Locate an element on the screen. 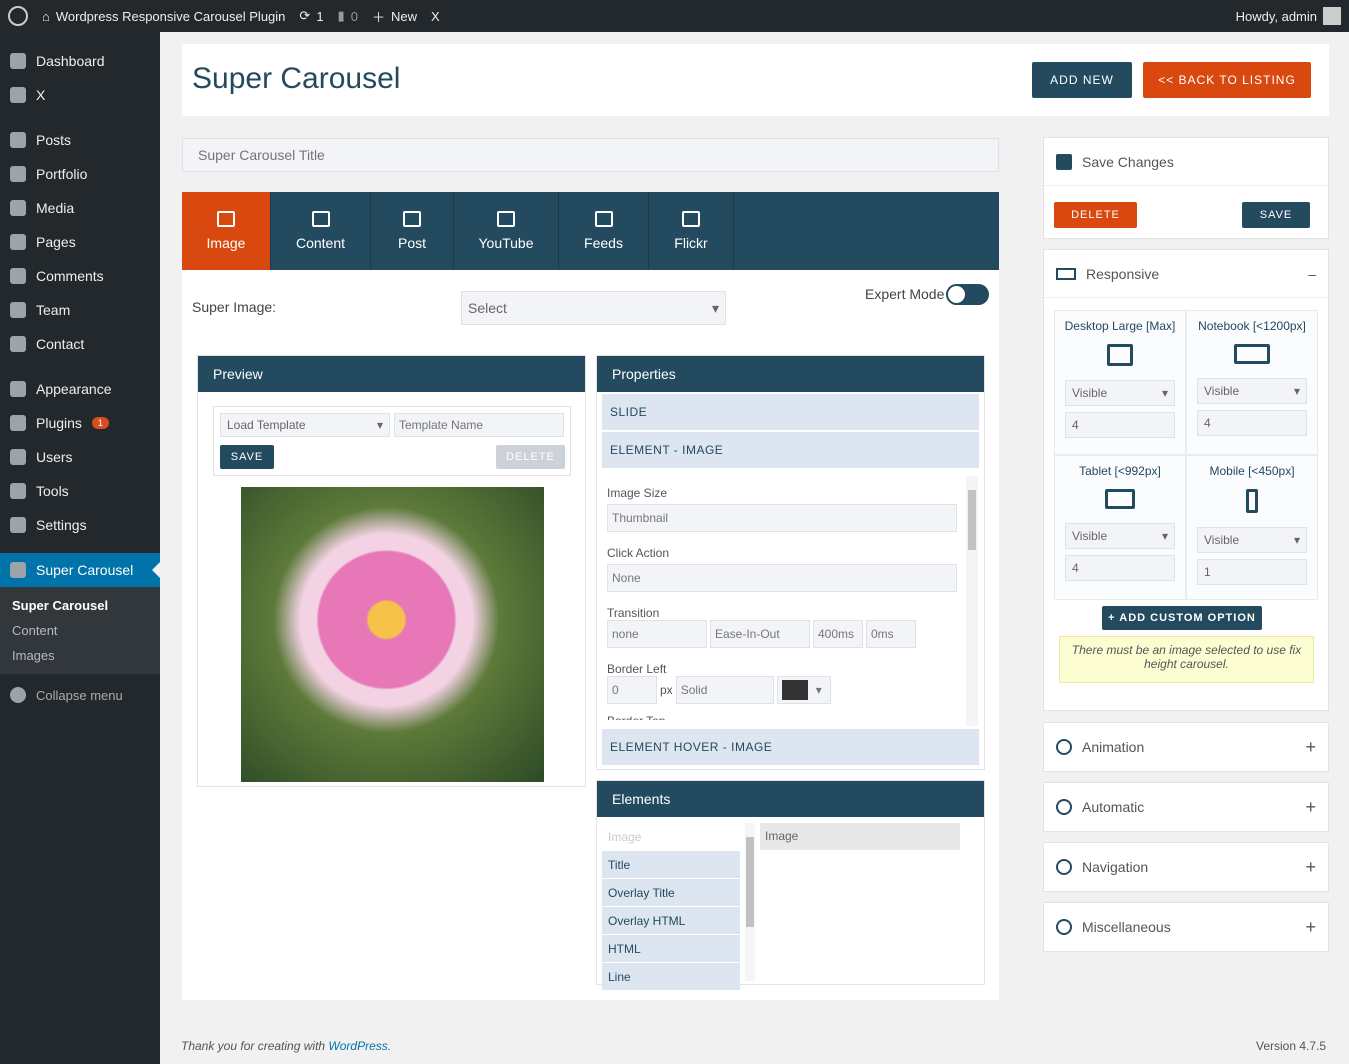 The width and height of the screenshot is (1349, 1064). element-list-item: HTML is located at coordinates (671, 948).